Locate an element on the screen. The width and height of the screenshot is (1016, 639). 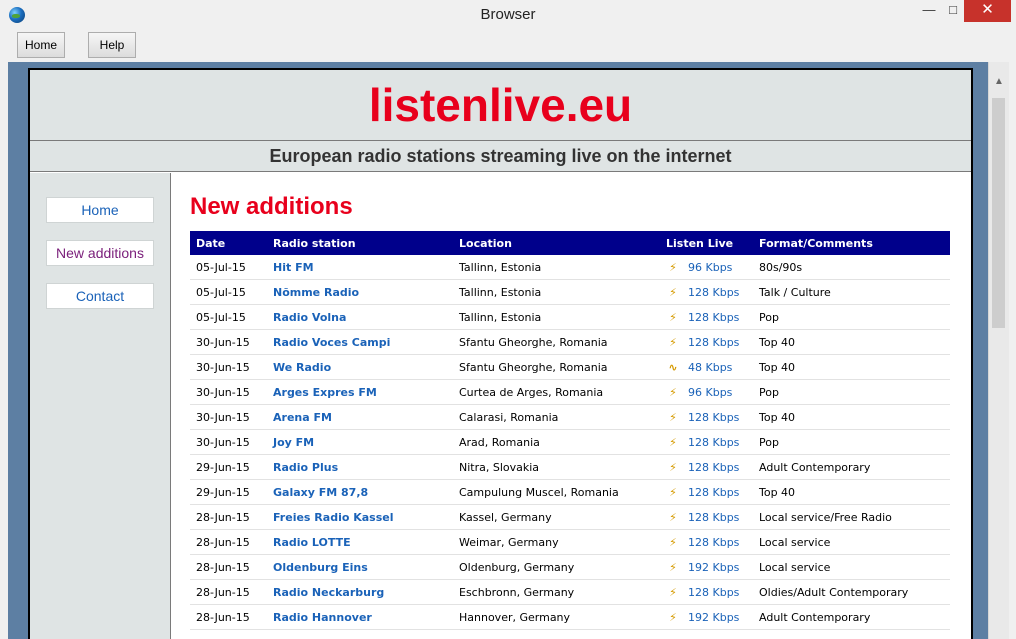
station-link: Nõmme Radio is located at coordinates (360, 292).